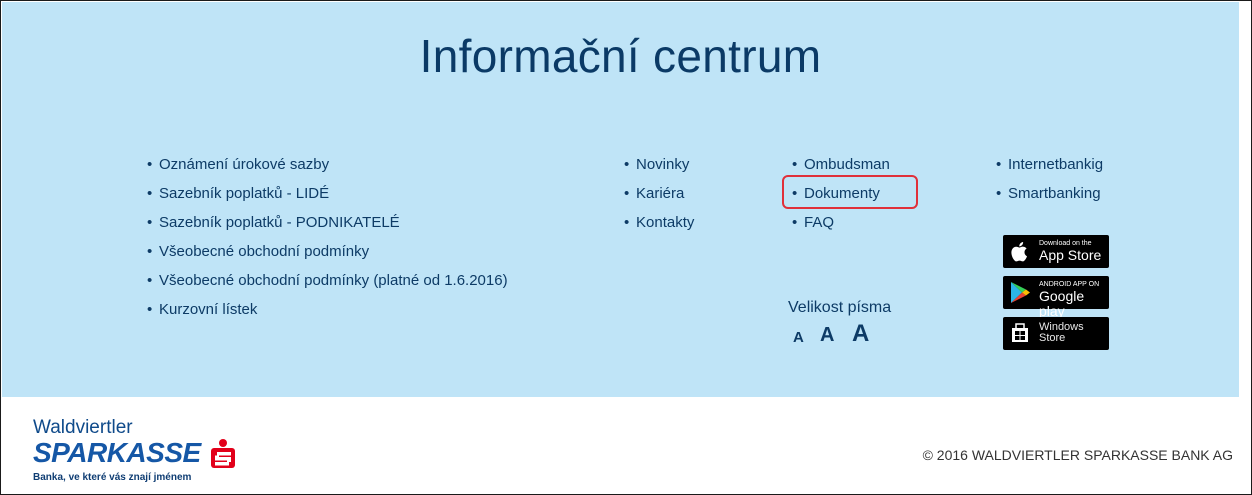  Describe the element at coordinates (620, 56) in the screenshot. I see `page-title: Informační centrum` at that location.